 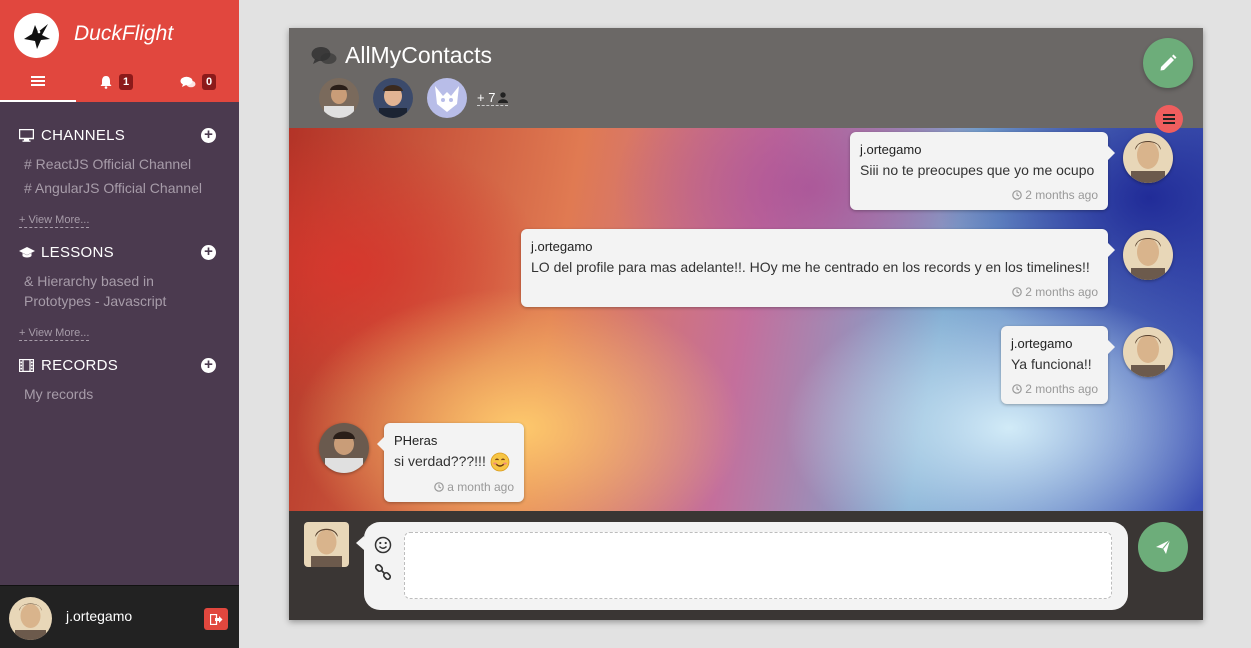 I want to click on records-title: RECORDS, so click(x=80, y=365).